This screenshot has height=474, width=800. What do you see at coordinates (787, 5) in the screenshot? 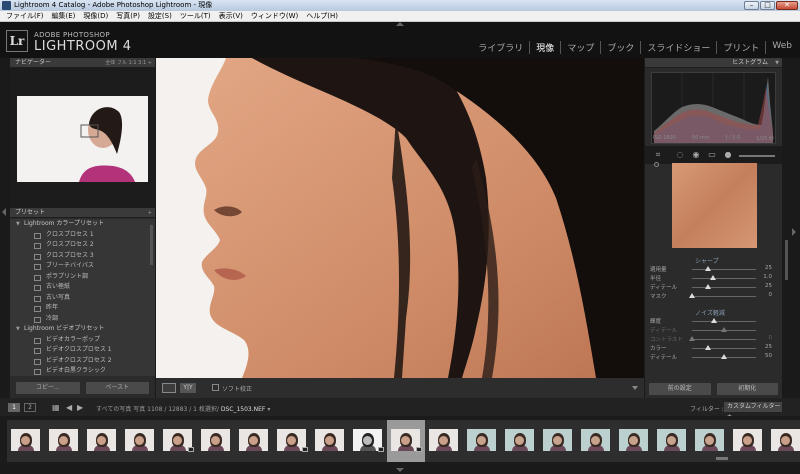
I see `close-icon: ✕` at bounding box center [787, 5].